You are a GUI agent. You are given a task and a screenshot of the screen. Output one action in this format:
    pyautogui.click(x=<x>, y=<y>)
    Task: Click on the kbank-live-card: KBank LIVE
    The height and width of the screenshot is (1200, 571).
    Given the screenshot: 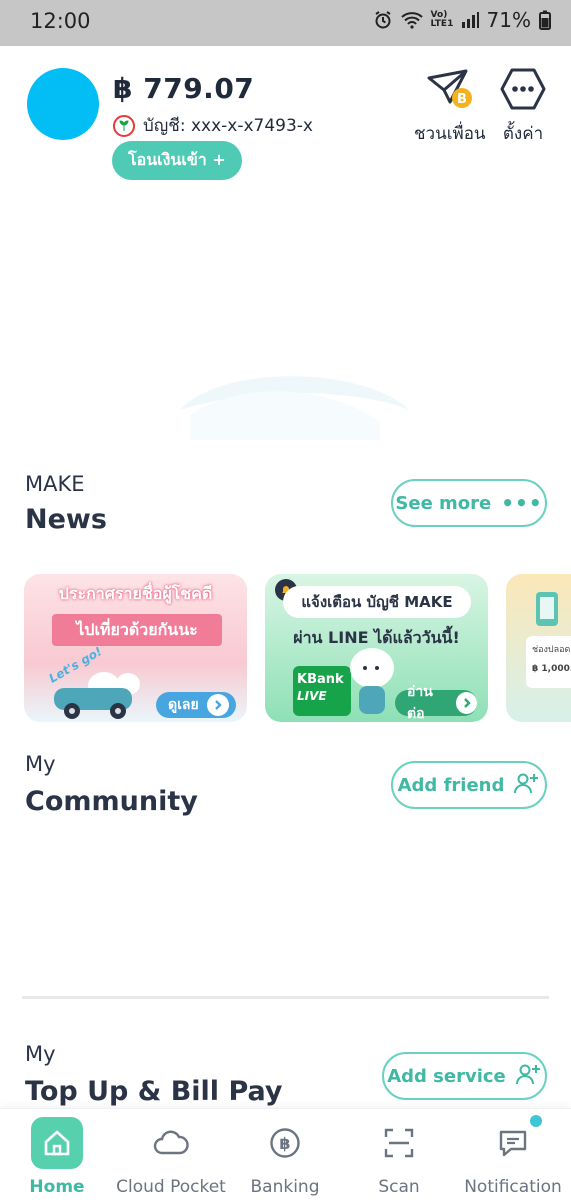 What is the action you would take?
    pyautogui.click(x=322, y=691)
    